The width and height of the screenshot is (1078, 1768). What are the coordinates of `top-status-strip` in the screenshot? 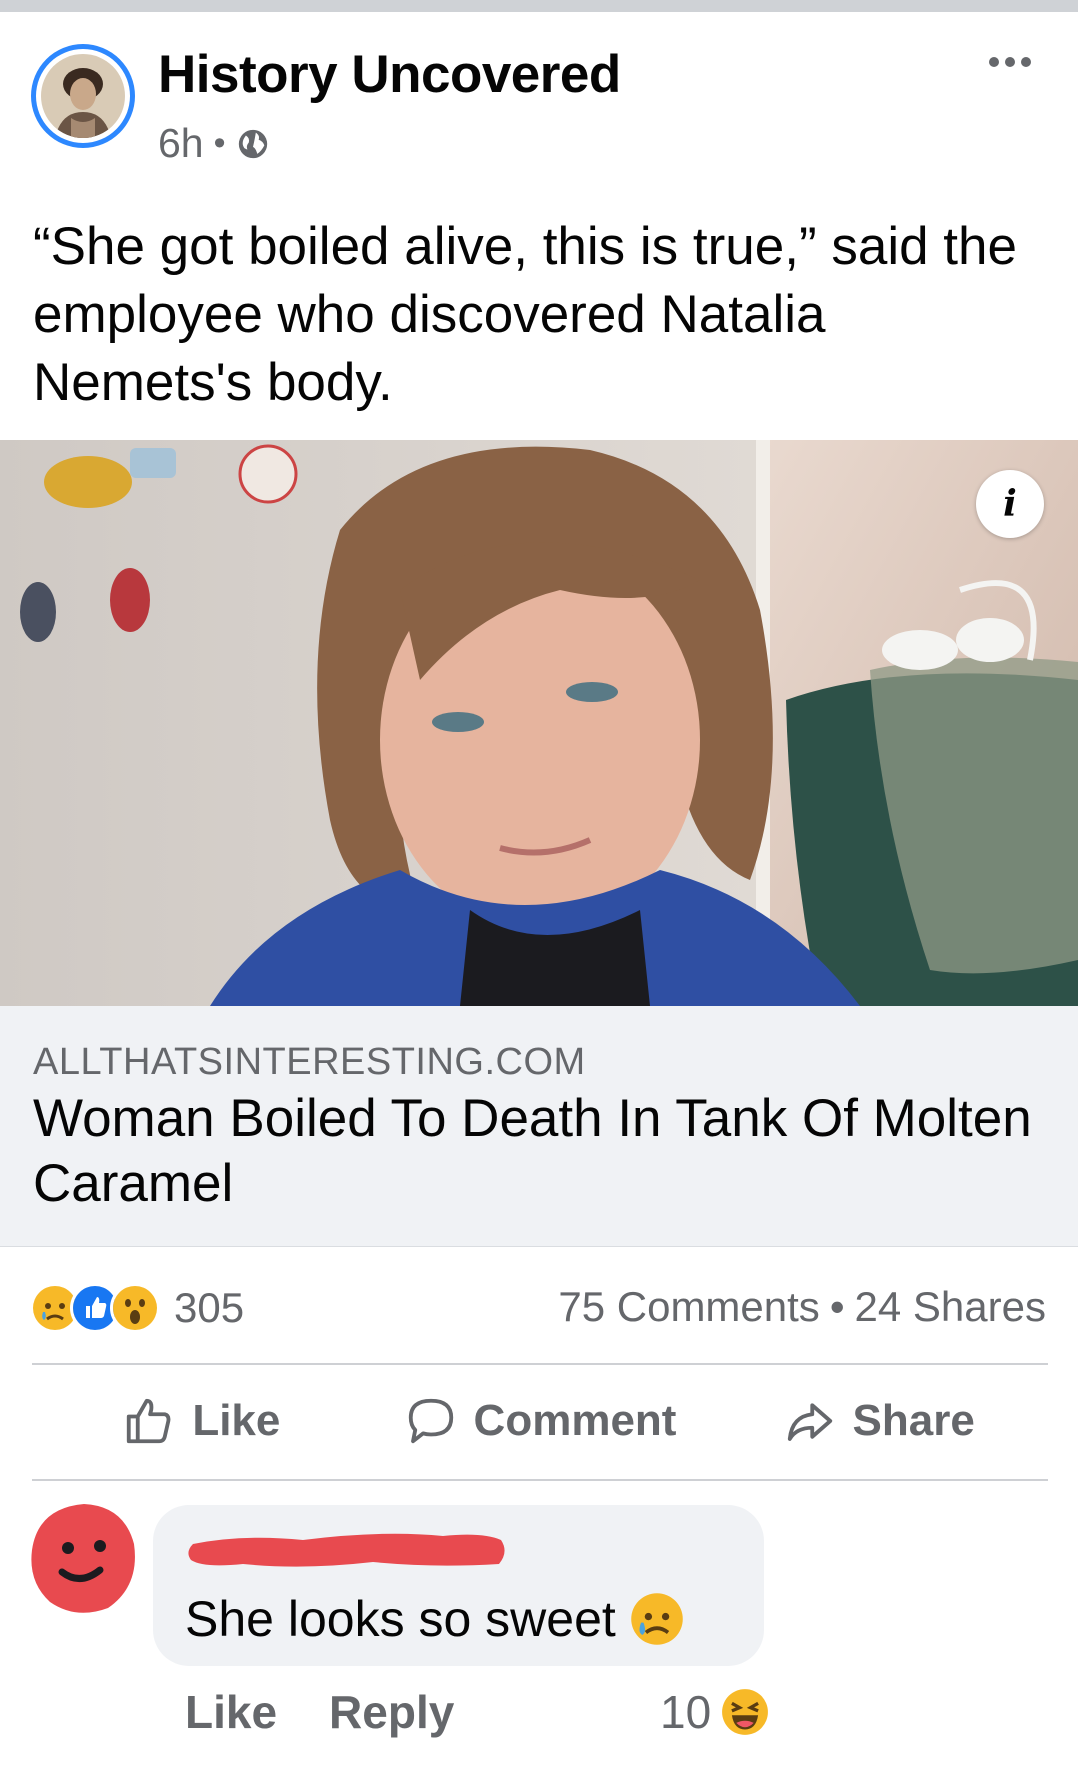 It's located at (539, 6).